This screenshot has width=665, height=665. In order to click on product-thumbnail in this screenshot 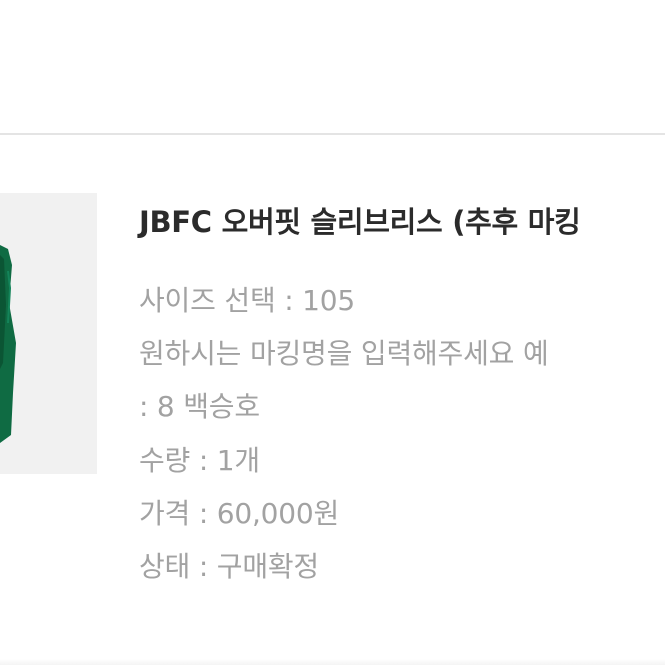, I will do `click(48, 333)`.